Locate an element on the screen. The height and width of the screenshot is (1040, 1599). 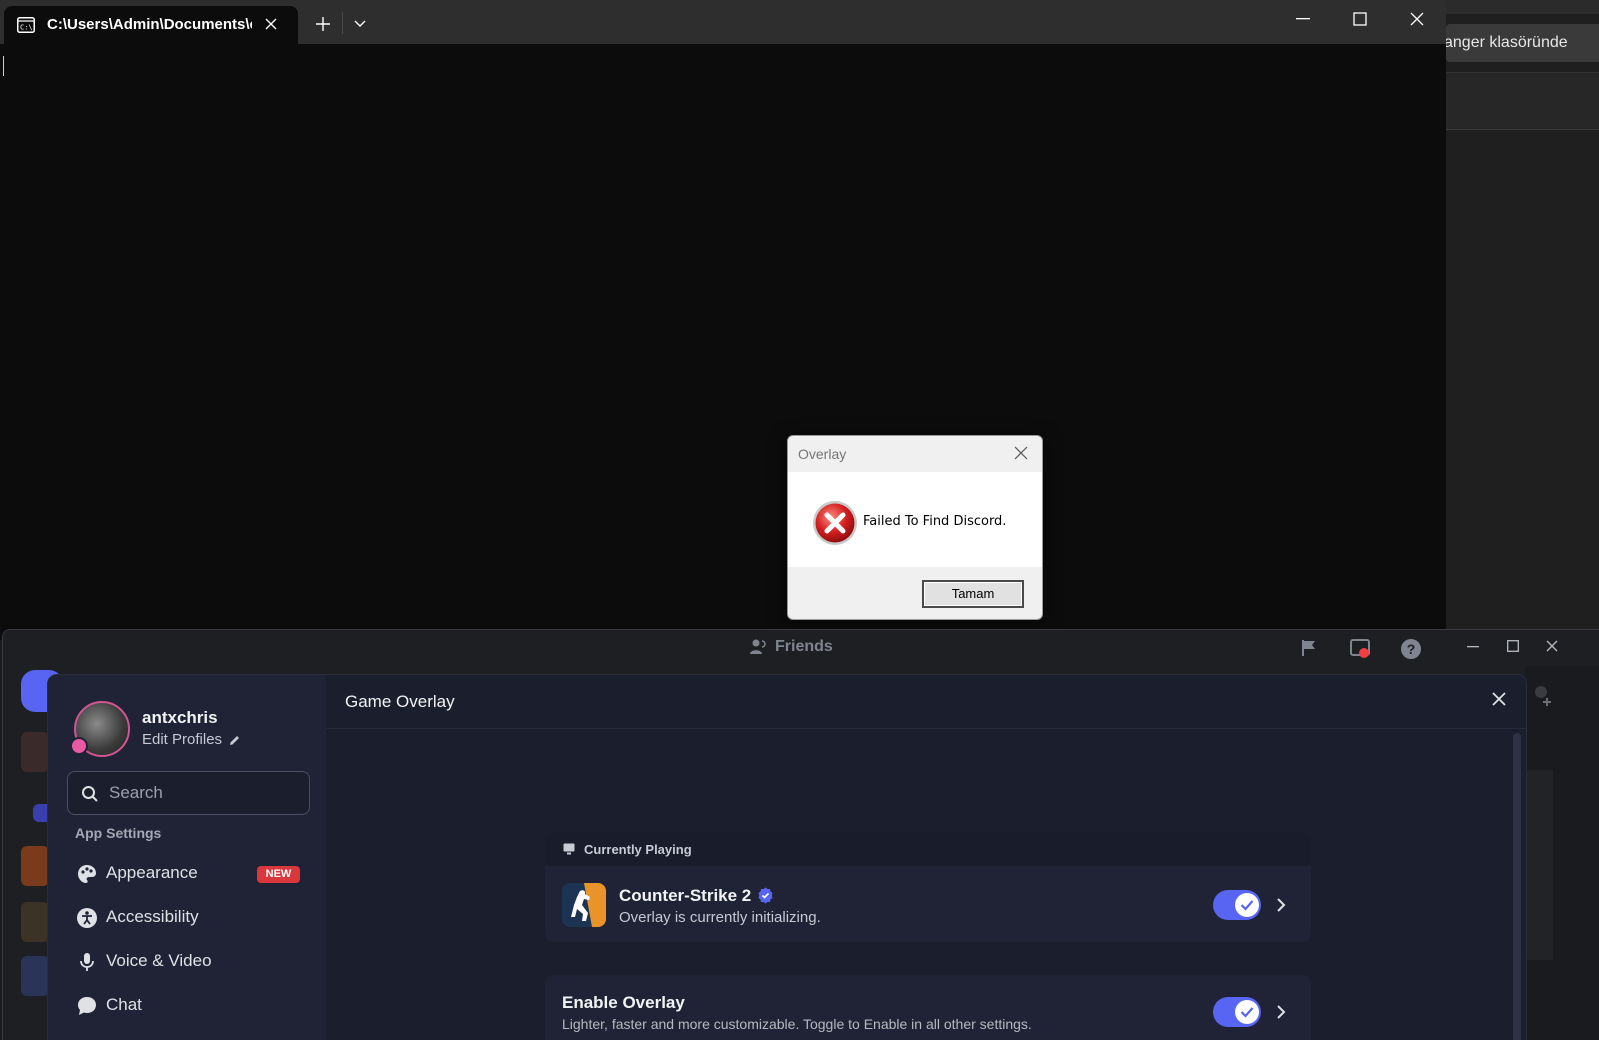
add-friend-icon is located at coordinates (1542, 695).